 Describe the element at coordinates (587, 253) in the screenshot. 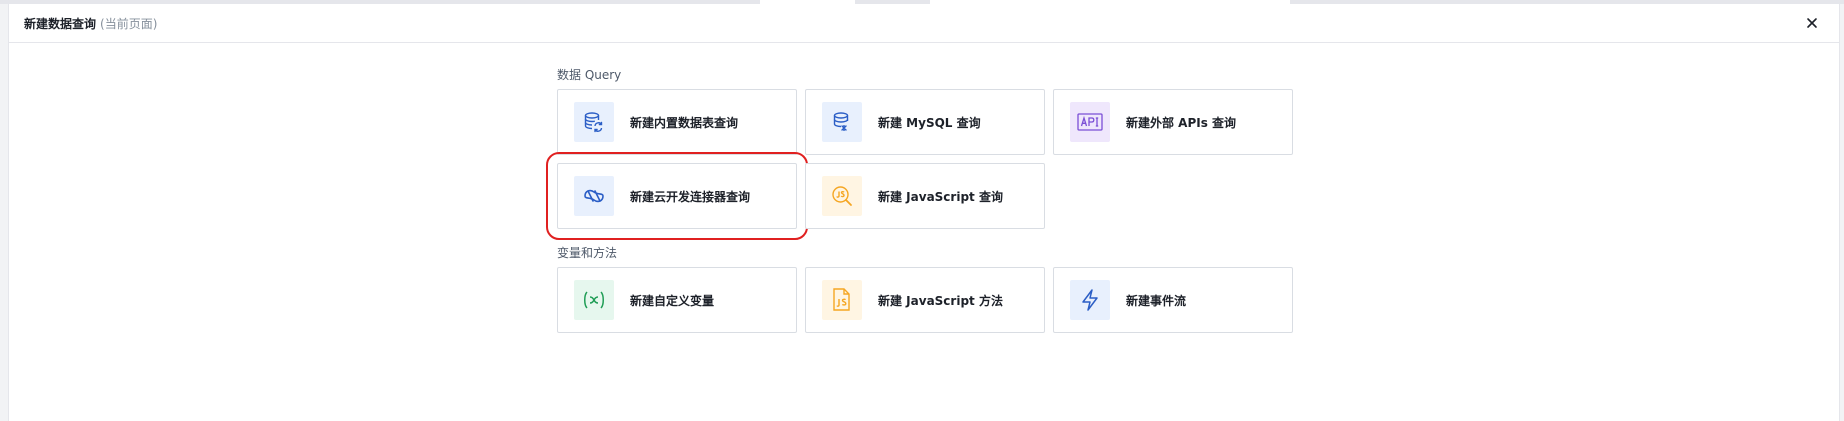

I see `section-title-variables-methods: 变量和方法` at that location.